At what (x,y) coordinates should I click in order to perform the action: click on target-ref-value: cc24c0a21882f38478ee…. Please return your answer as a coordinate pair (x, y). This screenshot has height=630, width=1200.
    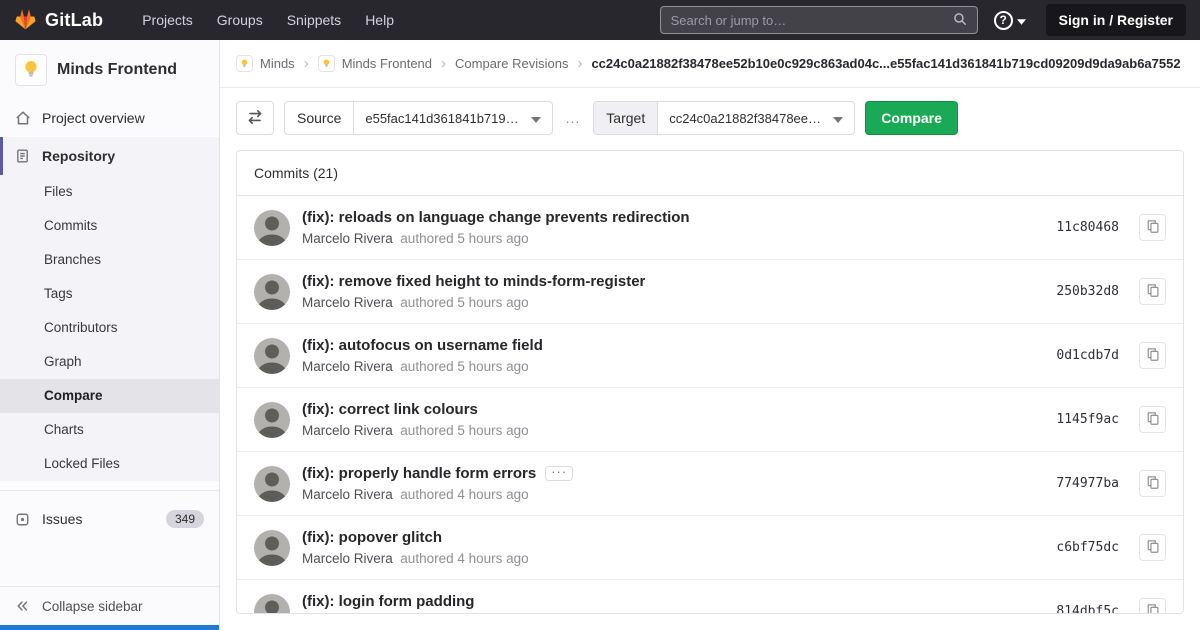
    Looking at the image, I should click on (745, 118).